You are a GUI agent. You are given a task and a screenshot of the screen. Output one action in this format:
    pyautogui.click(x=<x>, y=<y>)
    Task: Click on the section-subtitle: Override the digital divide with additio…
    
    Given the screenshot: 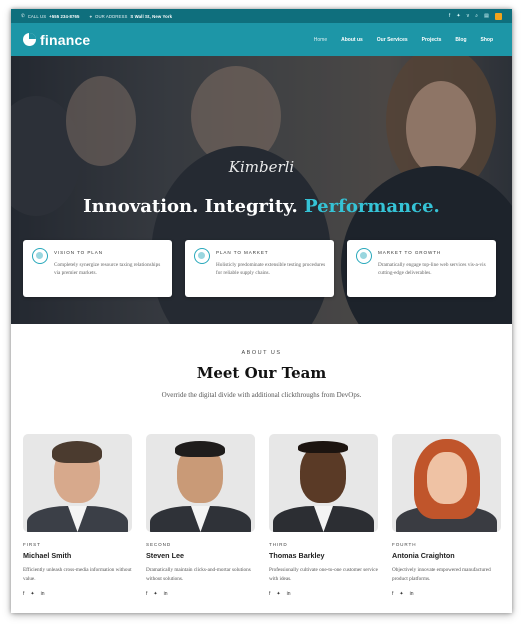 What is the action you would take?
    pyautogui.click(x=261, y=395)
    